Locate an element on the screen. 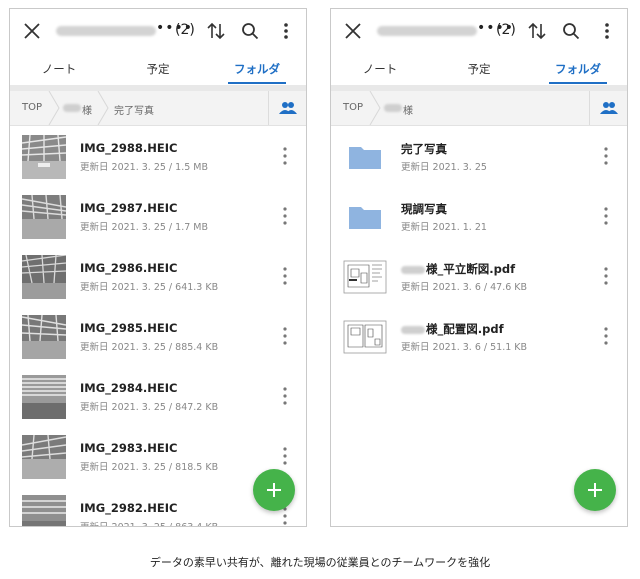 Image resolution: width=640 pixels, height=579 pixels. list-item: 様_配置図.pdf 更新日 2021. 3. 6 / 51.1 KB is located at coordinates (479, 336).